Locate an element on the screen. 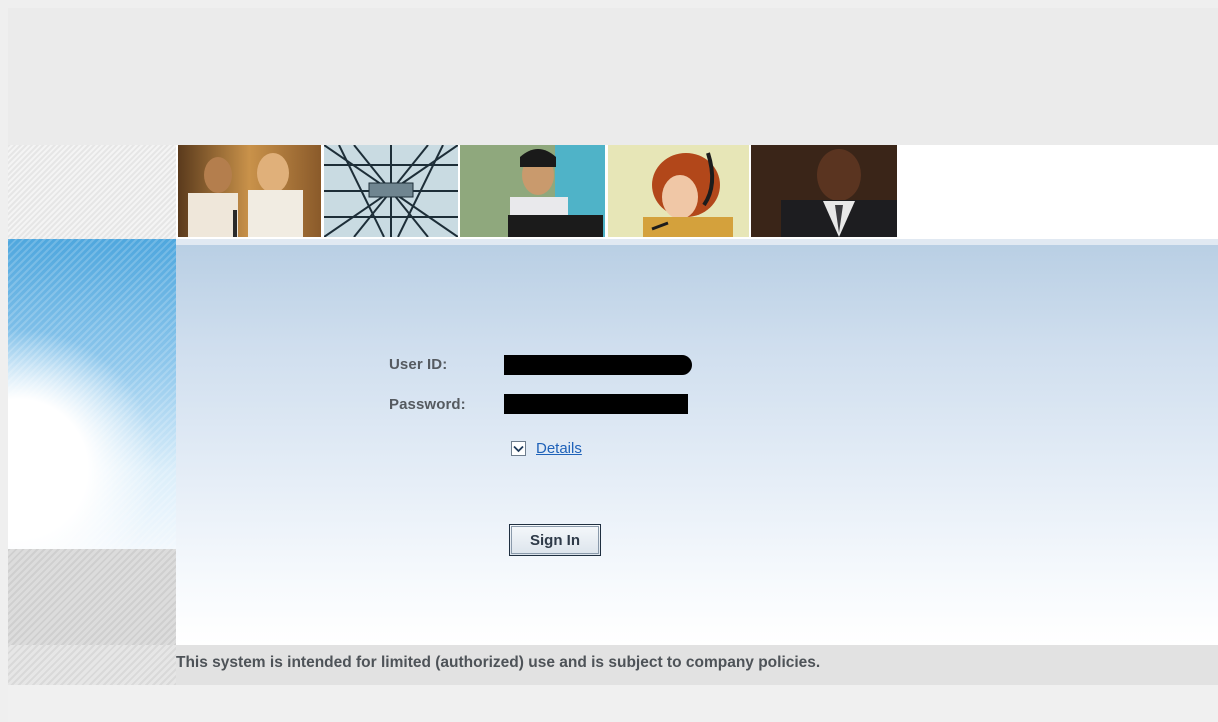  decor-globe-panel is located at coordinates (92, 394).